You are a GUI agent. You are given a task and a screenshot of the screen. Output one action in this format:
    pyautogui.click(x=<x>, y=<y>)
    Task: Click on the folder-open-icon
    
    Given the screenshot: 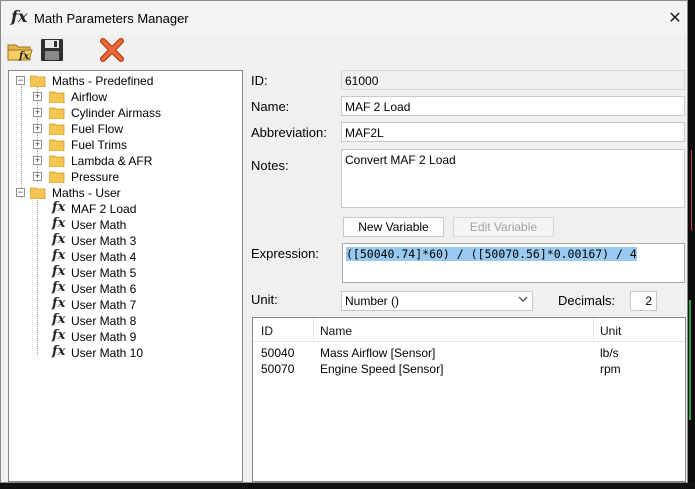 What is the action you would take?
    pyautogui.click(x=38, y=81)
    